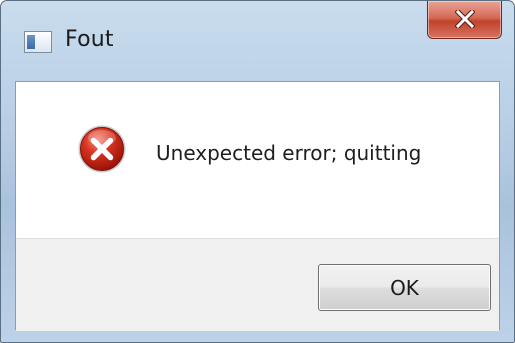 The height and width of the screenshot is (343, 515). I want to click on window-title: Fout, so click(89, 39).